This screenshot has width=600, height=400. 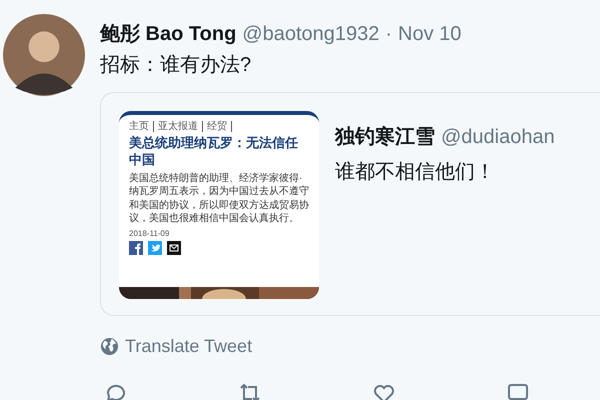 I want to click on tweet-text: 招标：谁有办法?, so click(x=176, y=65).